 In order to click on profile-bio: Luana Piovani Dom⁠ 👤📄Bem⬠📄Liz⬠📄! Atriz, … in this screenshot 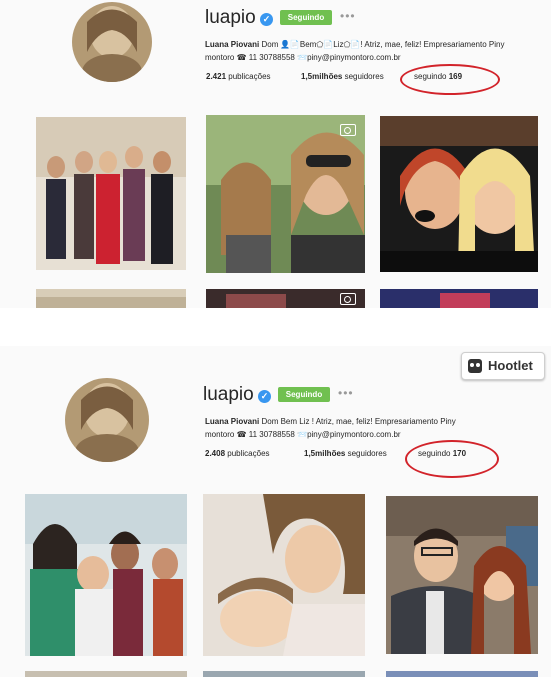, I will do `click(375, 51)`.